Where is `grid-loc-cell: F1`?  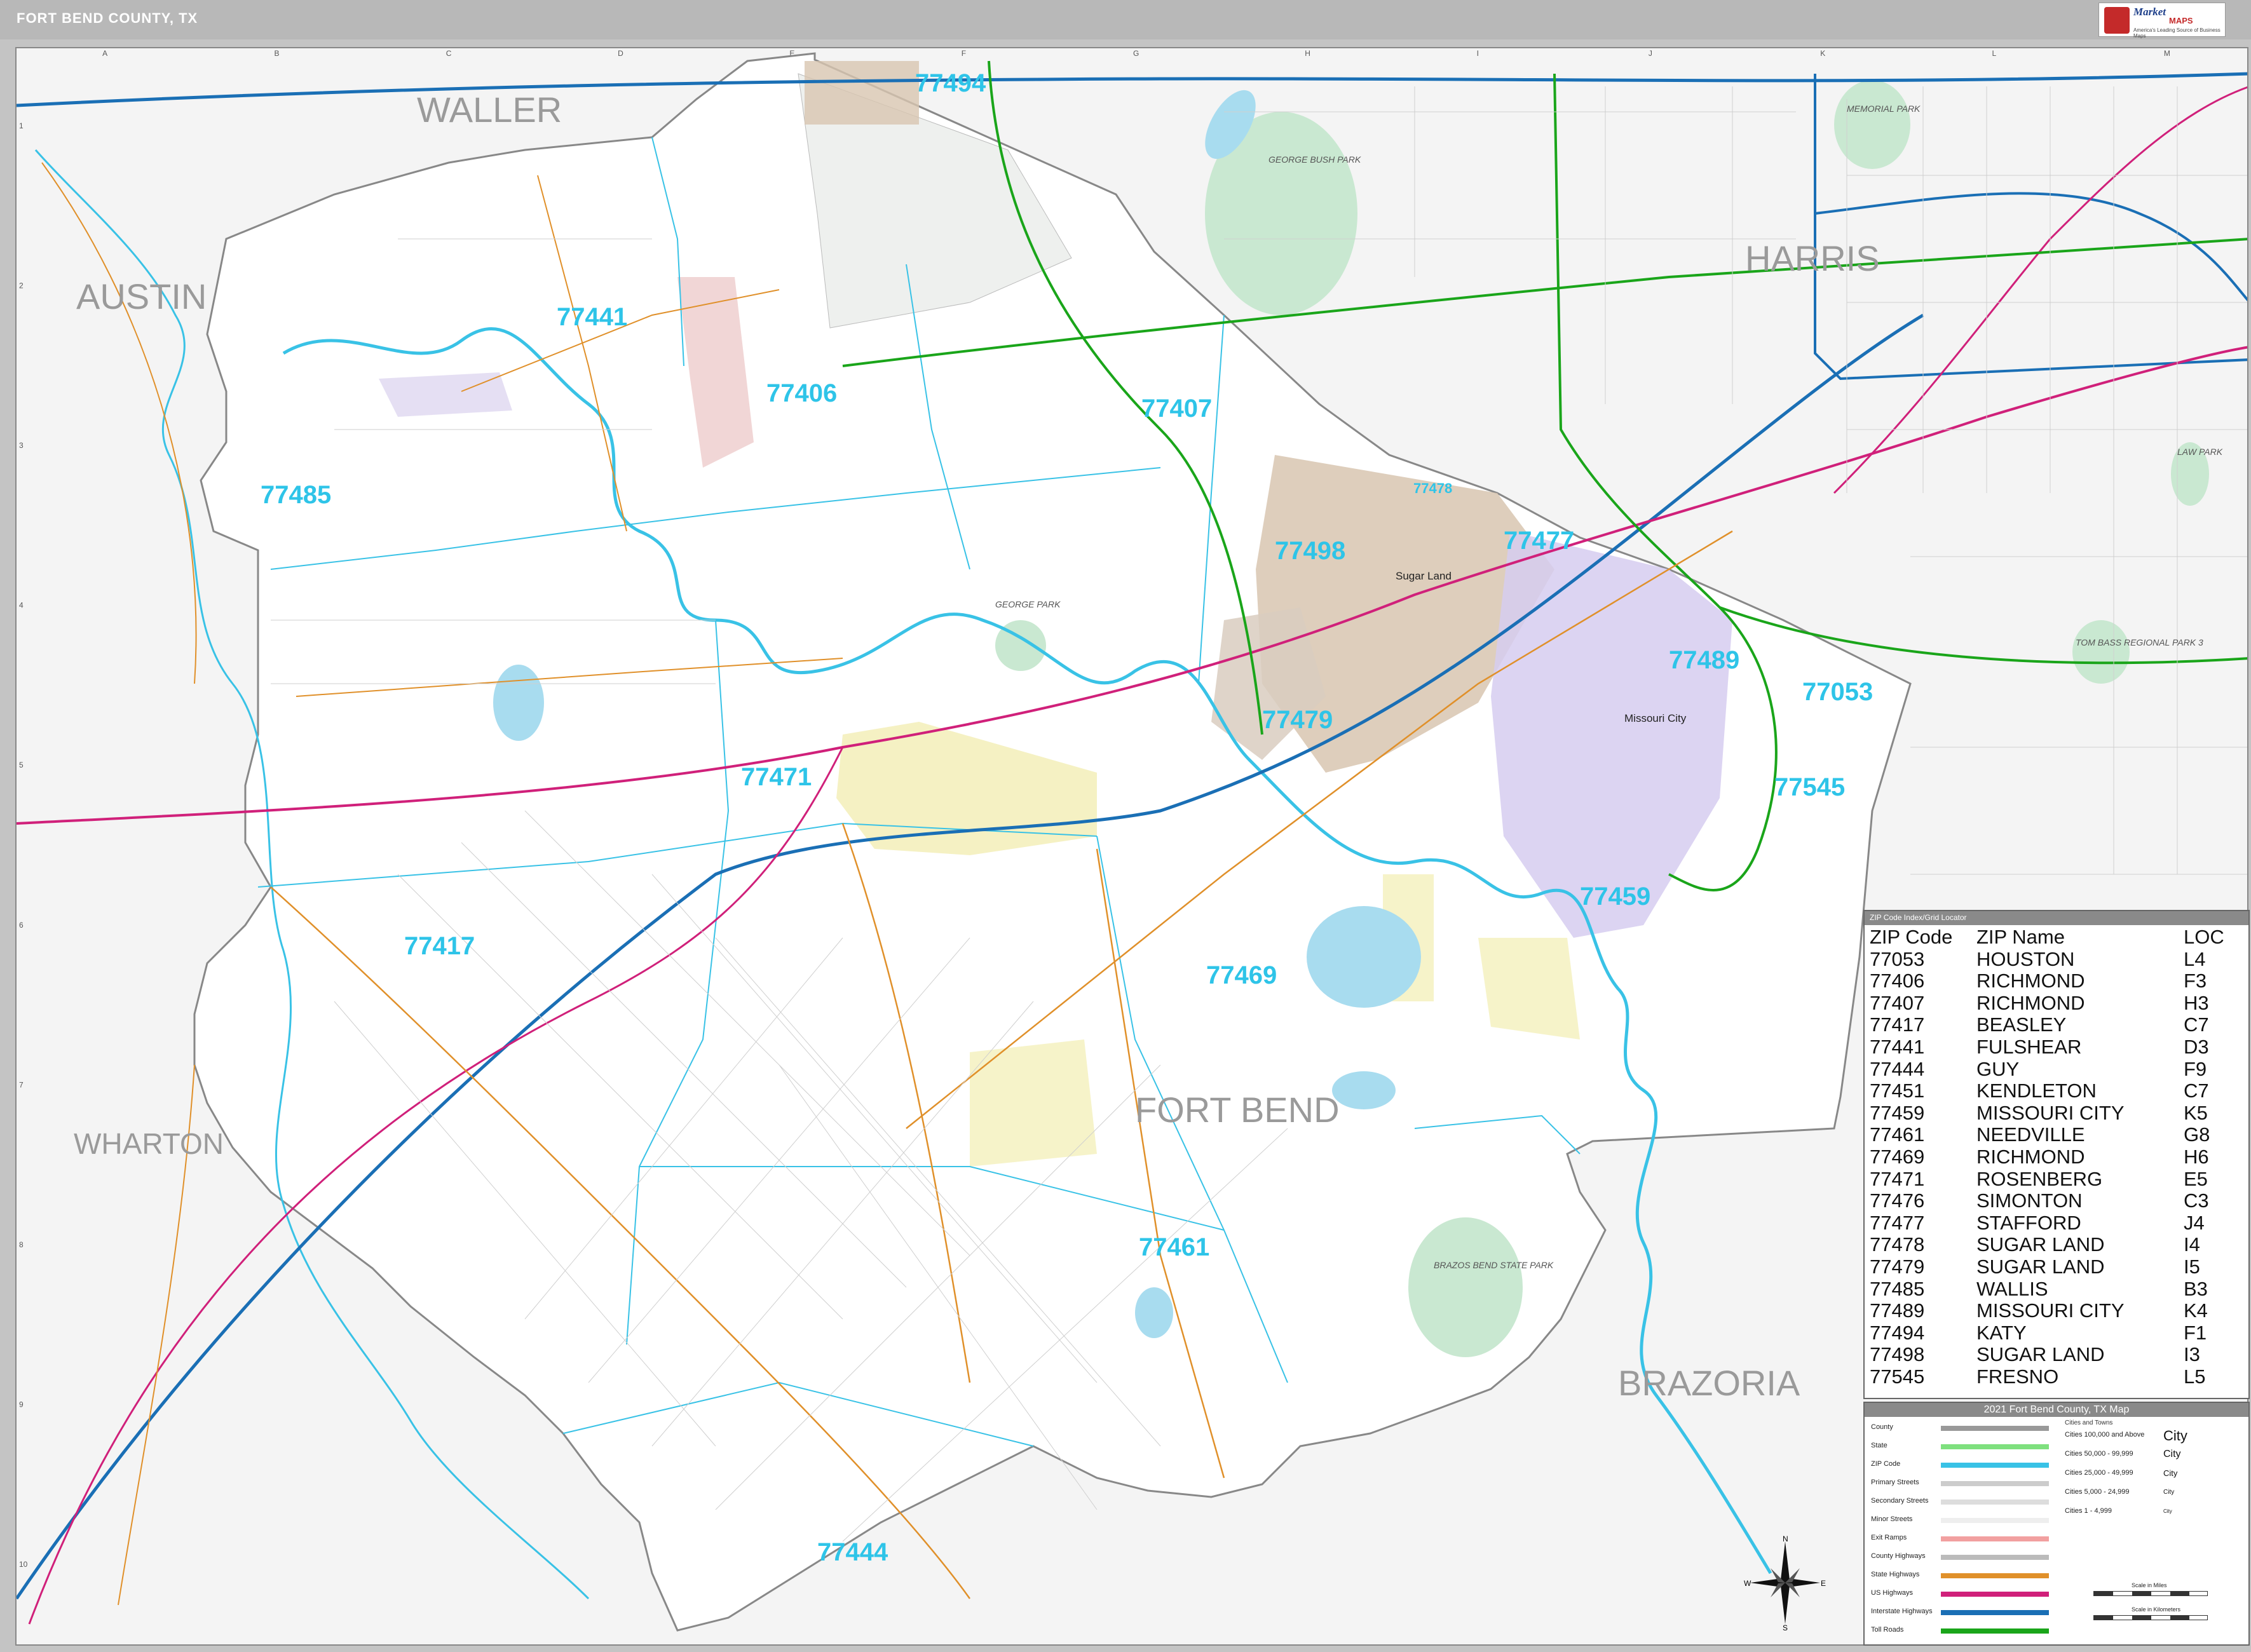
grid-loc-cell: F1 is located at coordinates (2195, 1333).